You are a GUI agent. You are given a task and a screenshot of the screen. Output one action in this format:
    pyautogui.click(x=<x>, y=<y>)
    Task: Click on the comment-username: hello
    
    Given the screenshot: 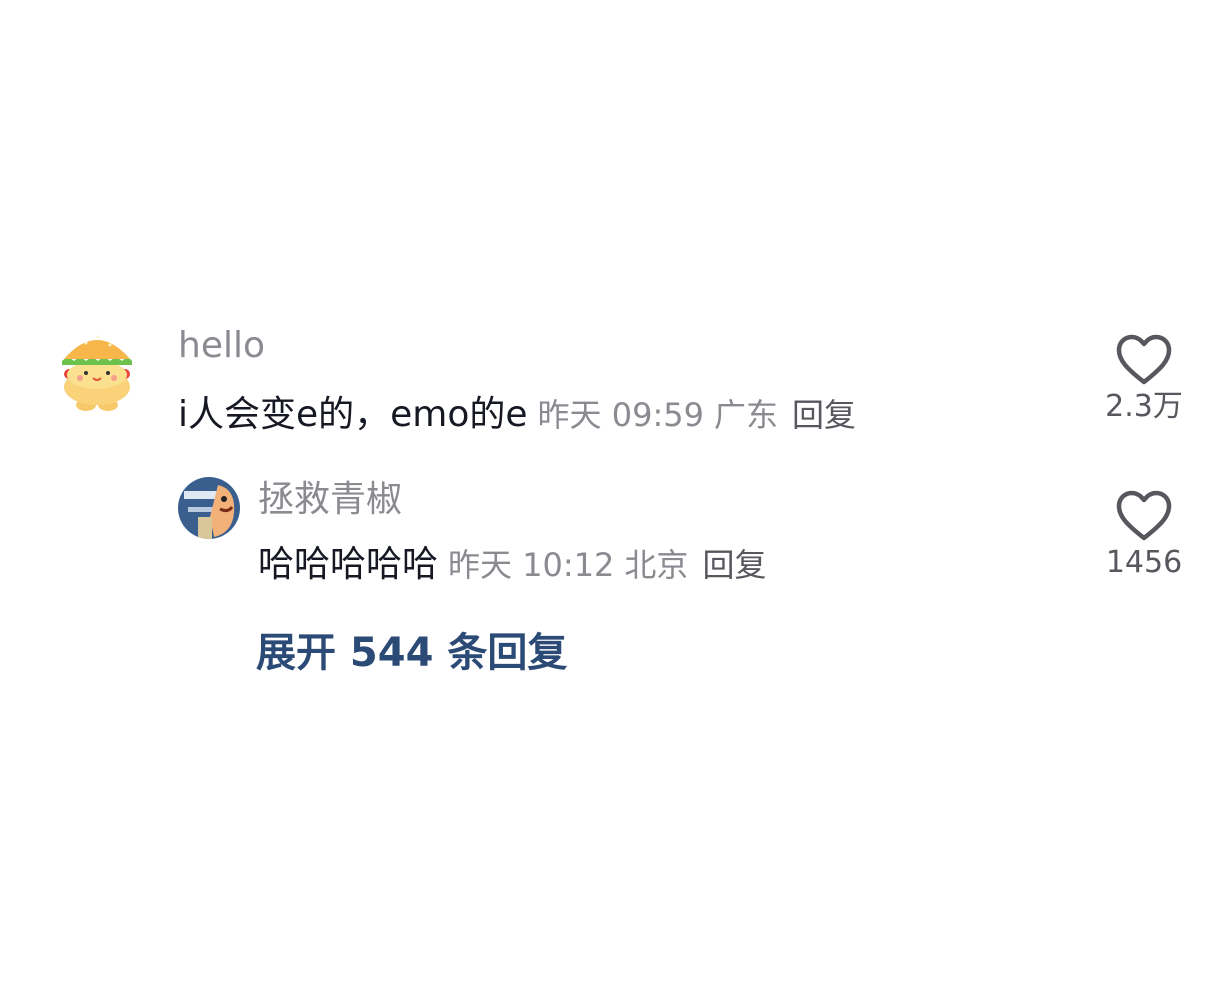 What is the action you would take?
    pyautogui.click(x=221, y=346)
    